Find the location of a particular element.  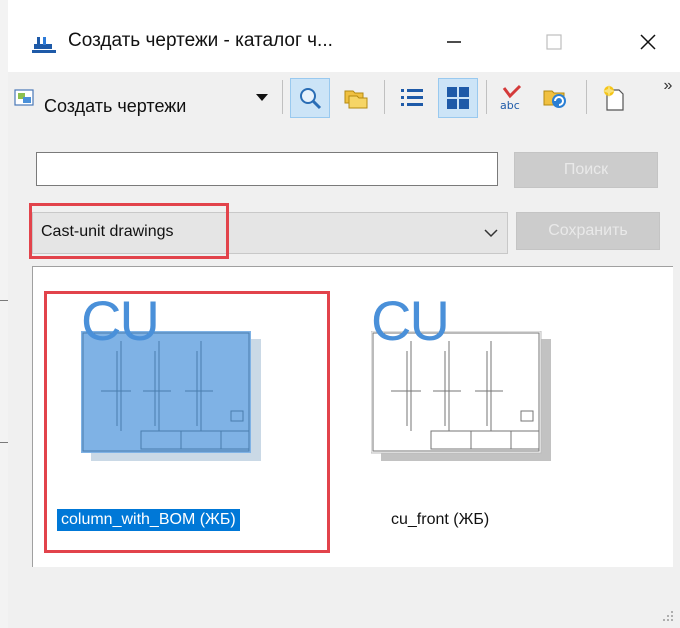

dropdown-arrow-icon is located at coordinates (262, 97).